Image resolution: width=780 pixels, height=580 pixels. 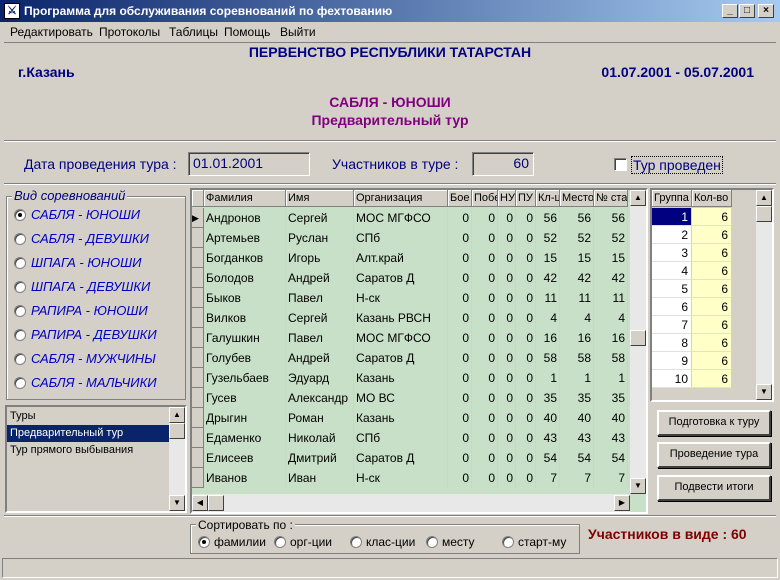 I want to click on column-header: Организация, so click(x=401, y=198).